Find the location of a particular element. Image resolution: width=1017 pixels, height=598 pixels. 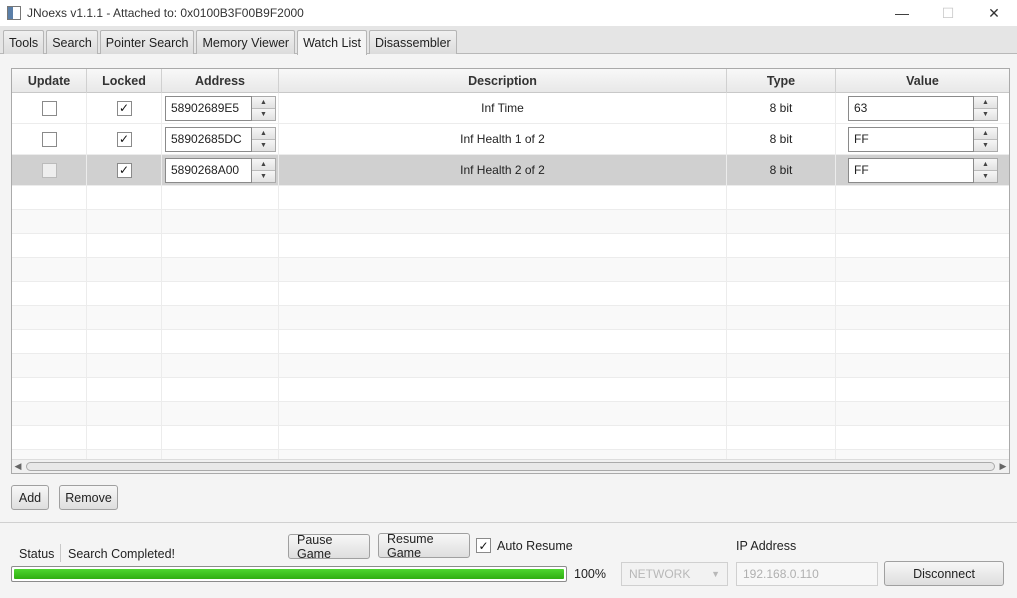

value-field: 63 is located at coordinates (911, 108).